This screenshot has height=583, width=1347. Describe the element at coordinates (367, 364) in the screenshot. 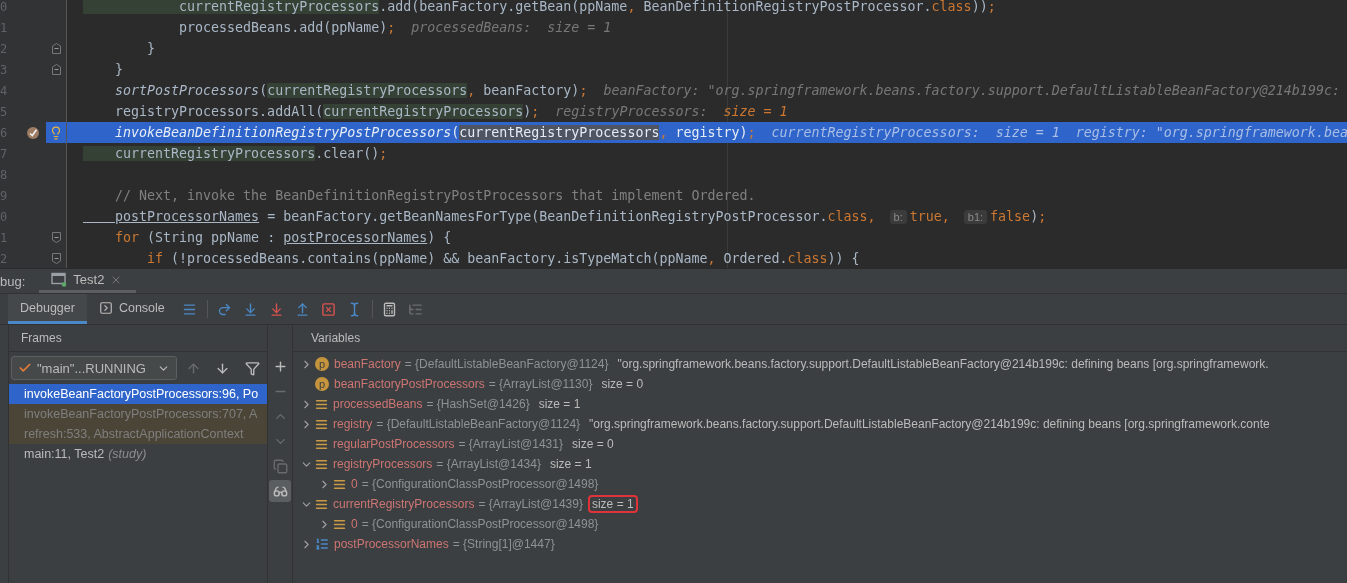

I see `variable-name: beanFactory` at that location.